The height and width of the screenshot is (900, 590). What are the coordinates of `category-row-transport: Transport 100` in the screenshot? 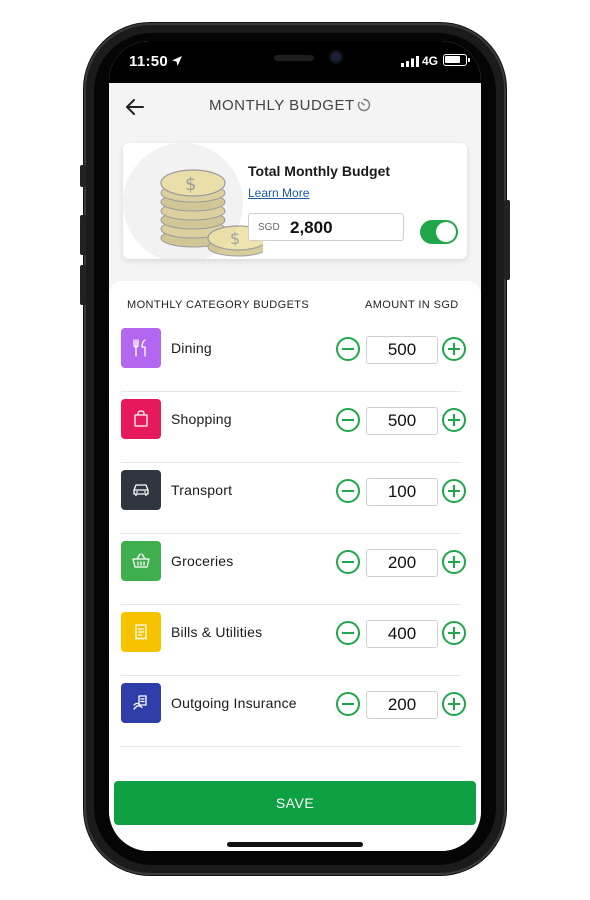 It's located at (293, 498).